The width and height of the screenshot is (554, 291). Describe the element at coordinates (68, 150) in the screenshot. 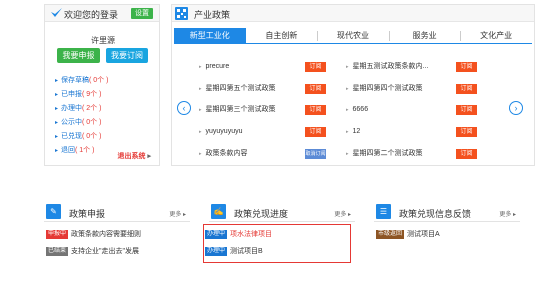

I see `status-label: 退回` at that location.